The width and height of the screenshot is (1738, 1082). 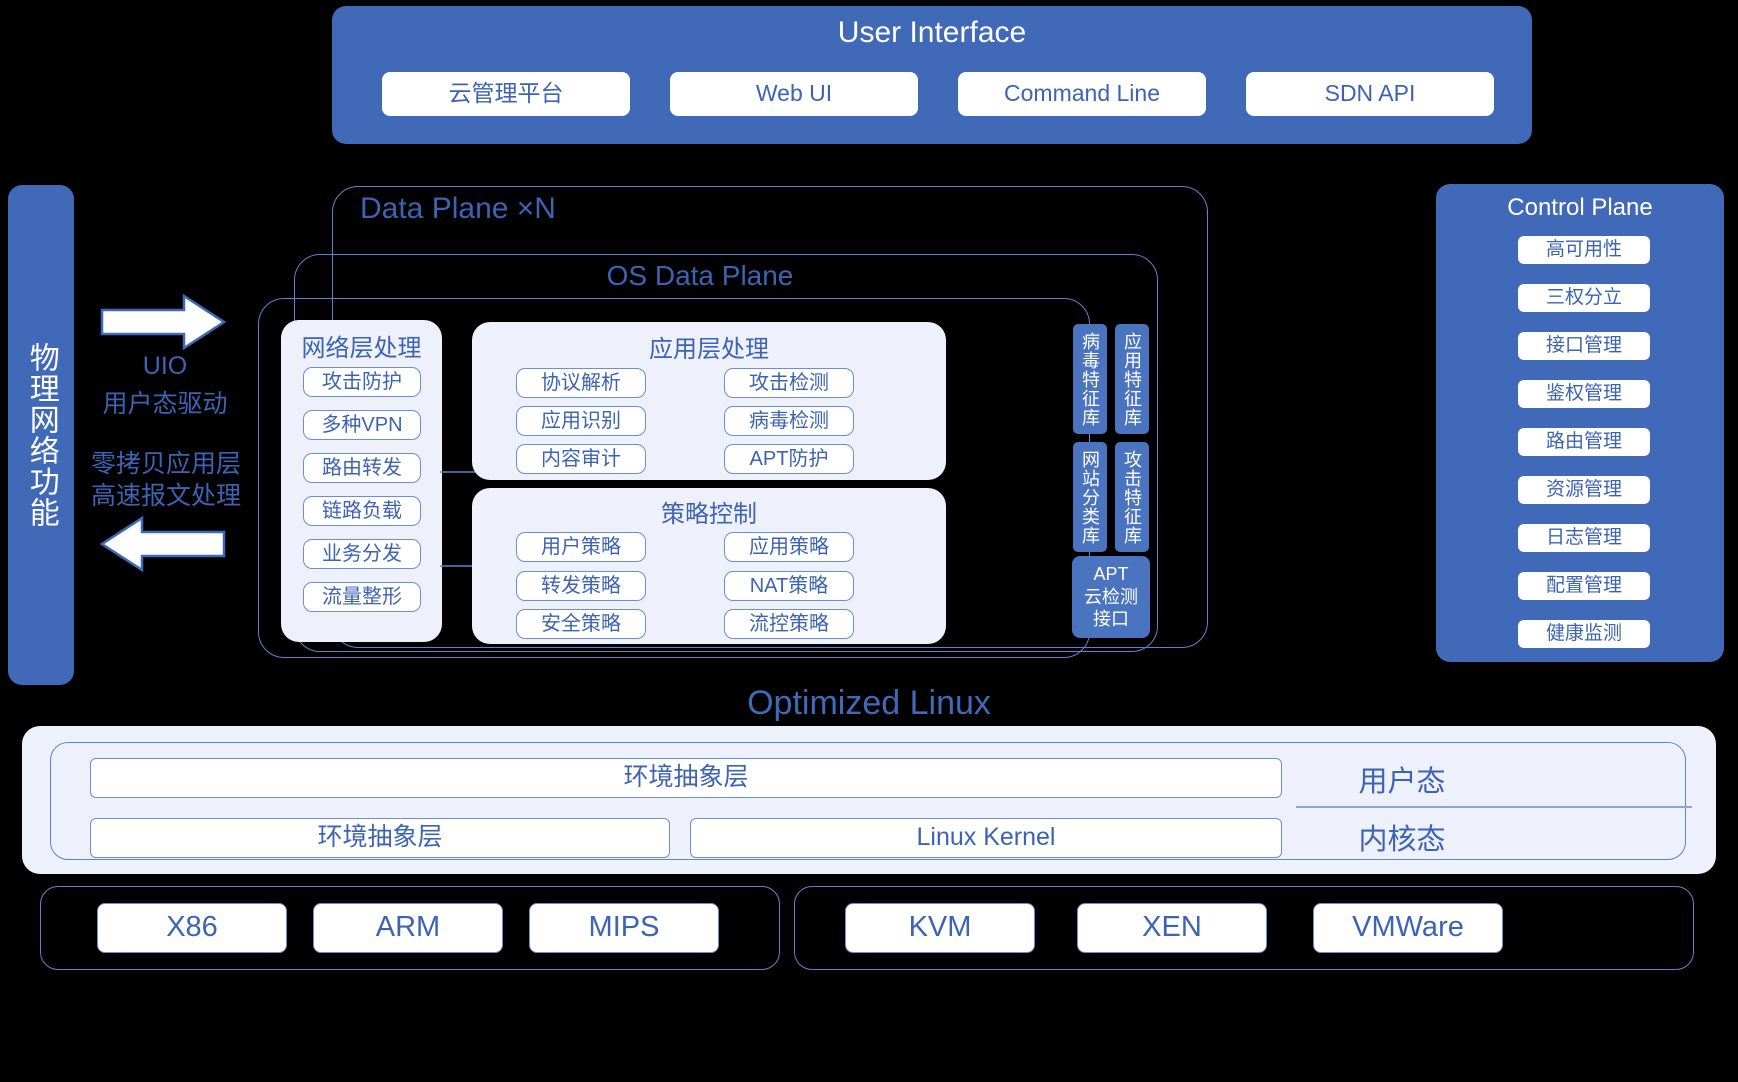 I want to click on control-plane-item-5: 资源管理, so click(x=1584, y=490).